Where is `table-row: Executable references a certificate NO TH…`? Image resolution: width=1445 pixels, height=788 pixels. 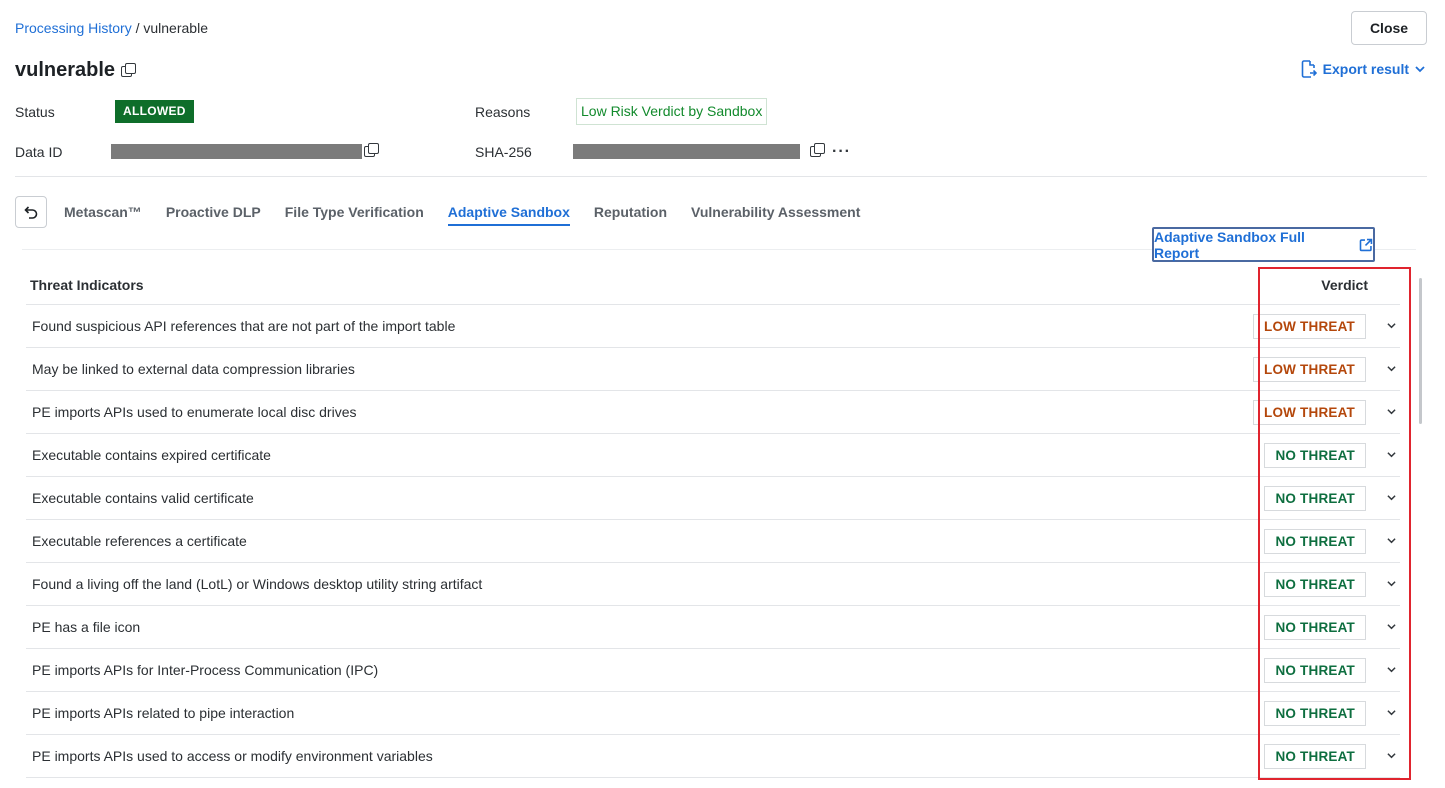 table-row: Executable references a certificate NO TH… is located at coordinates (713, 541).